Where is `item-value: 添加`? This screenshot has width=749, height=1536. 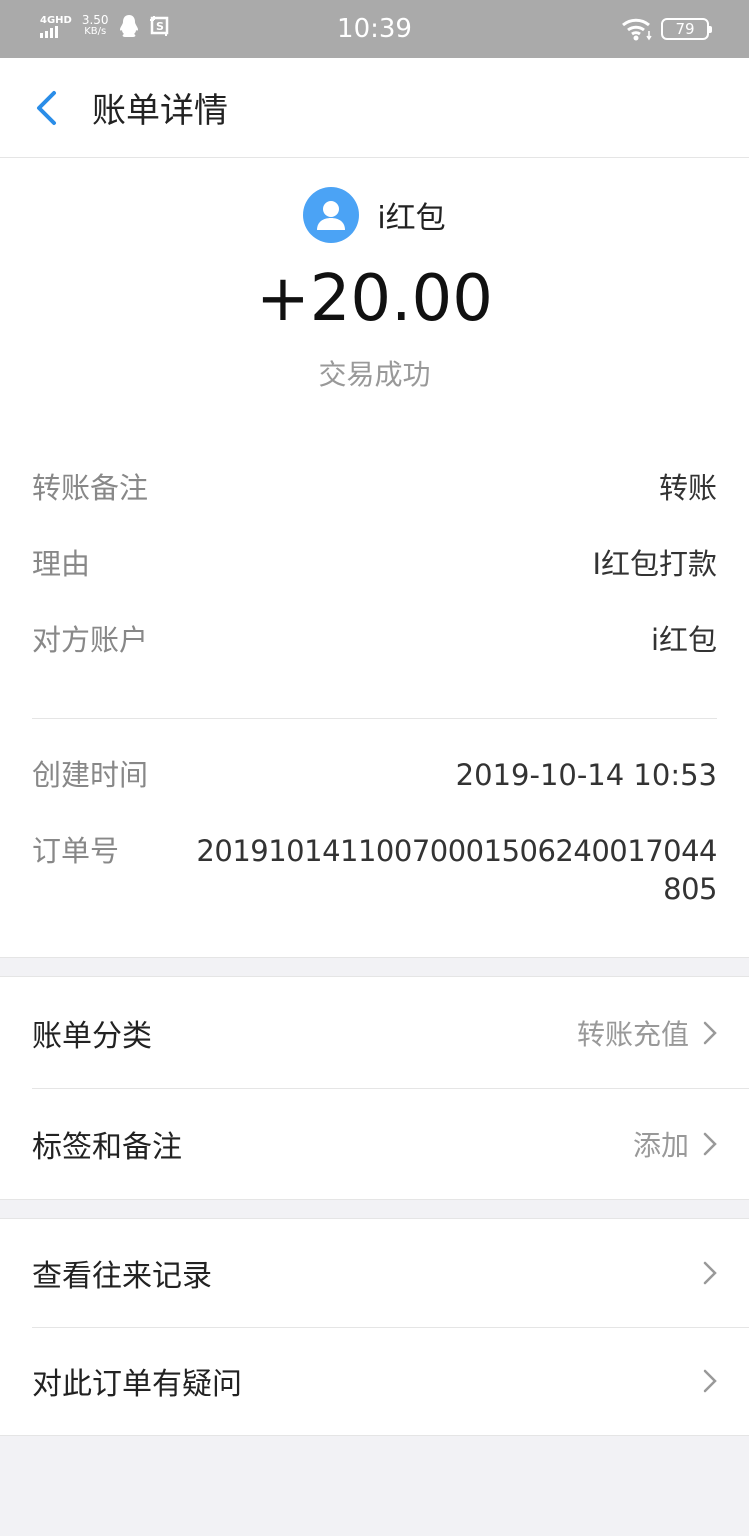
item-value: 添加 is located at coordinates (660, 1145).